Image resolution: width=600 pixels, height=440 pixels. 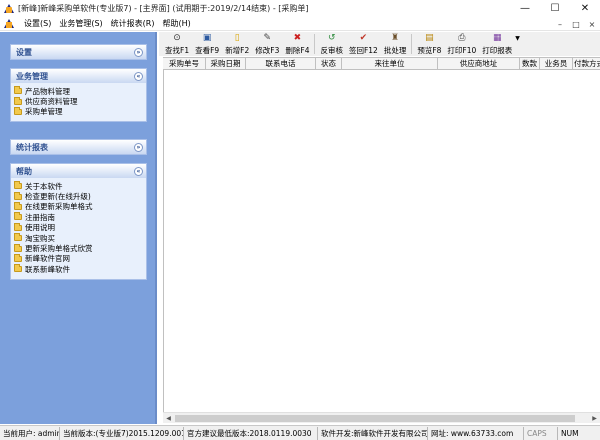 What do you see at coordinates (9, 23) in the screenshot?
I see `app-menu-icon` at bounding box center [9, 23].